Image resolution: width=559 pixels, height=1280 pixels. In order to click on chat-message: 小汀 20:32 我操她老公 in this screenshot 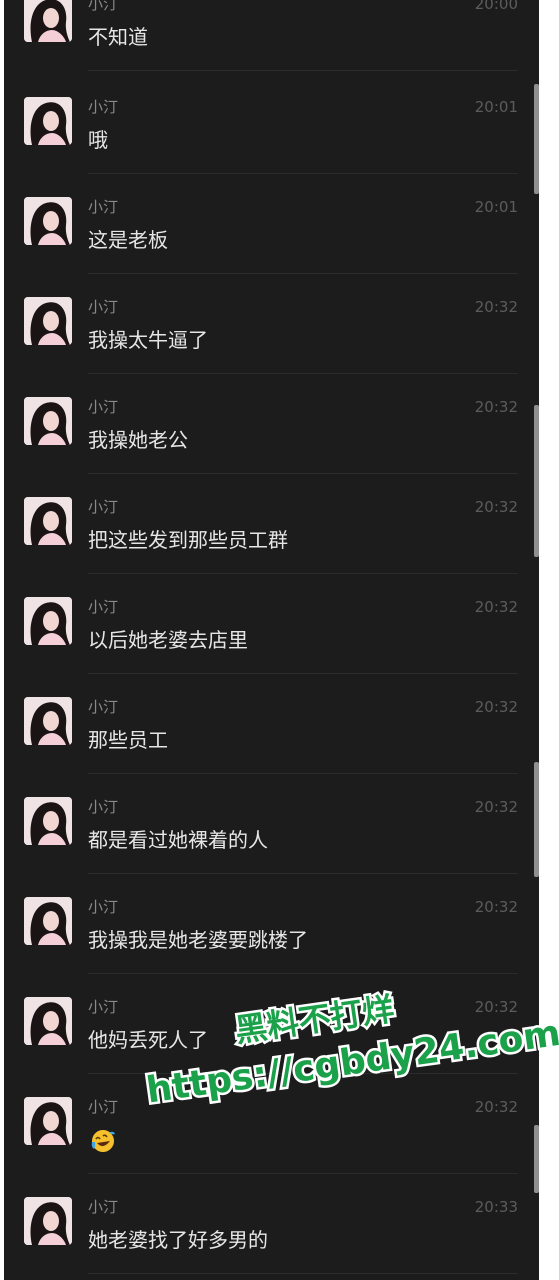, I will do `click(271, 447)`.